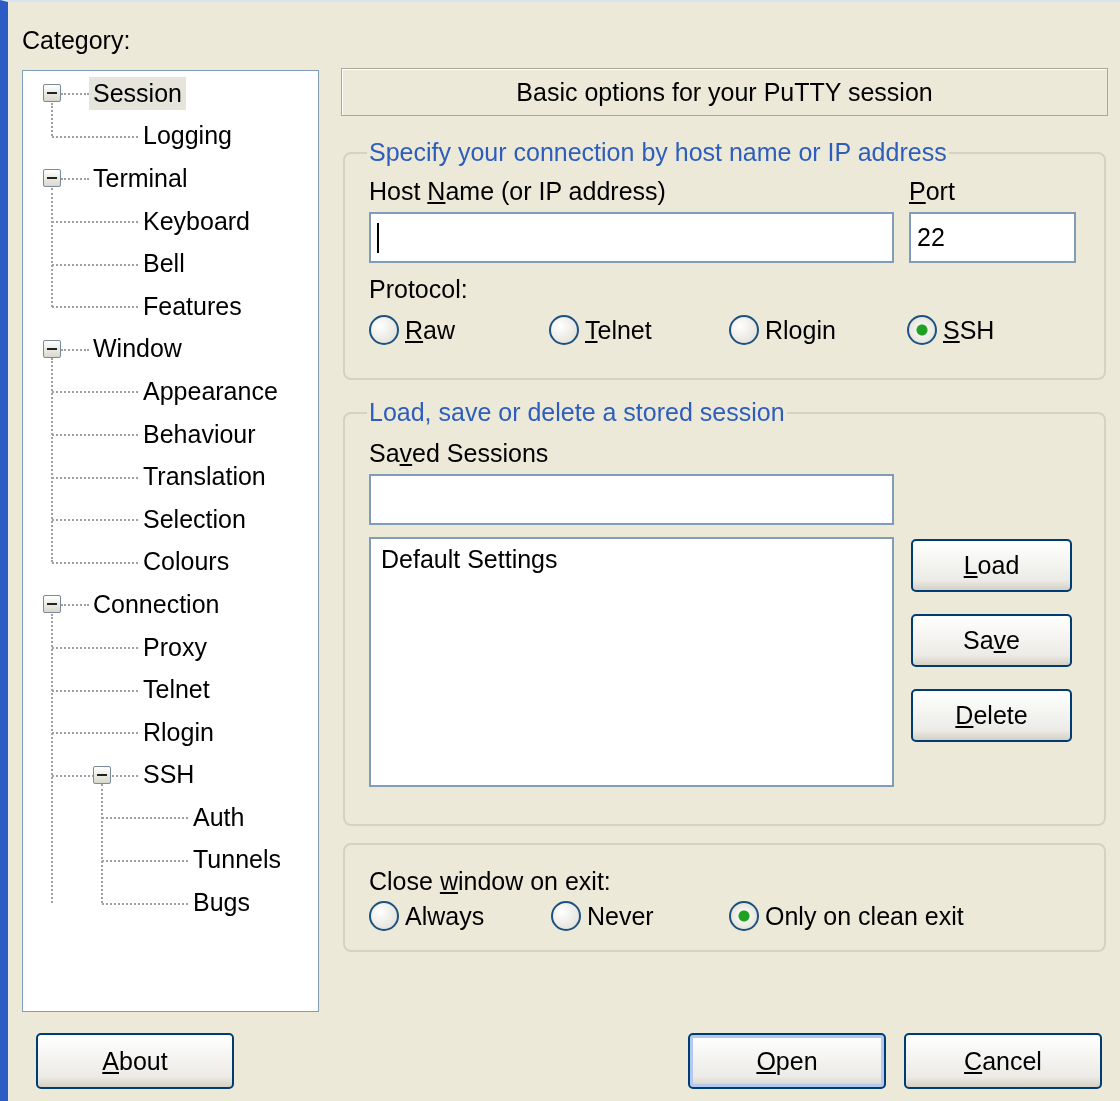 This screenshot has height=1101, width=1120. Describe the element at coordinates (577, 412) in the screenshot. I see `group-title: Load, save or delete a stored session` at that location.